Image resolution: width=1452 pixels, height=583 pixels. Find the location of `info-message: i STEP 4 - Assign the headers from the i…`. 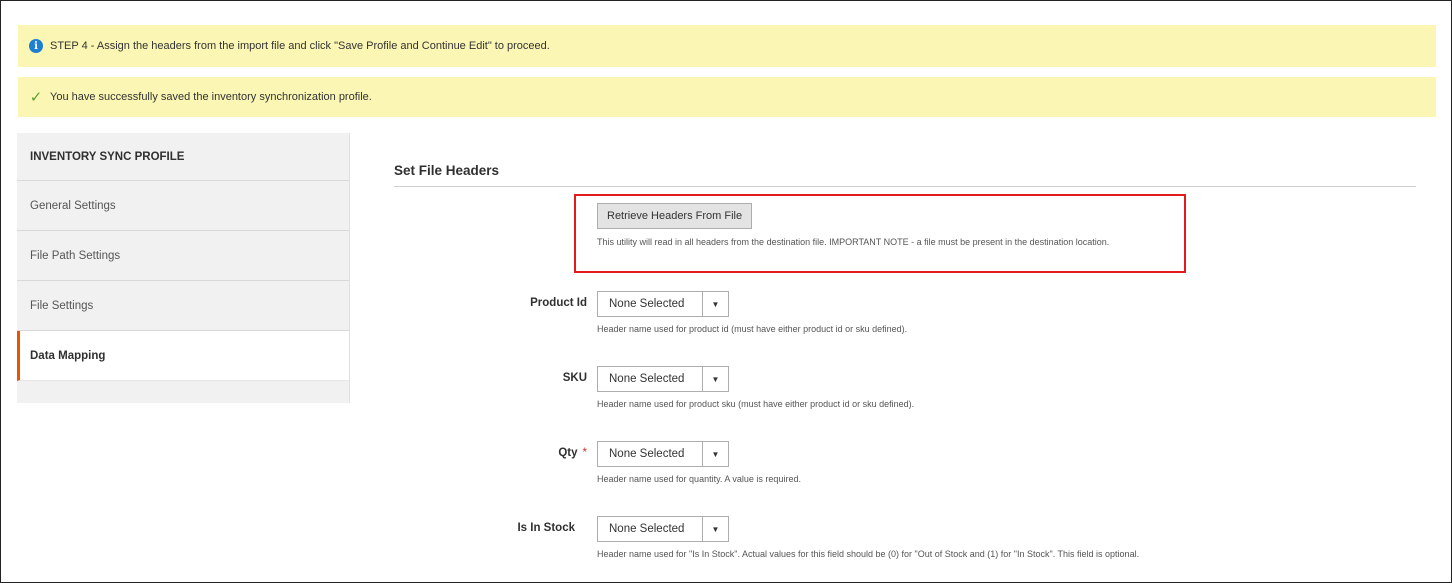

info-message: i STEP 4 - Assign the headers from the i… is located at coordinates (727, 46).